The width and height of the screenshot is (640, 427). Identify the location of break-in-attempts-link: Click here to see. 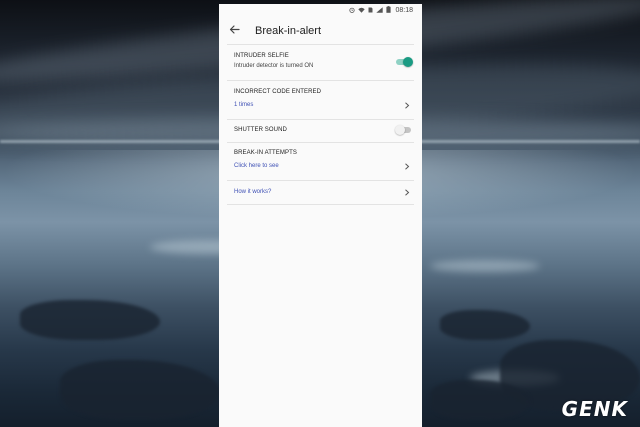
(324, 166).